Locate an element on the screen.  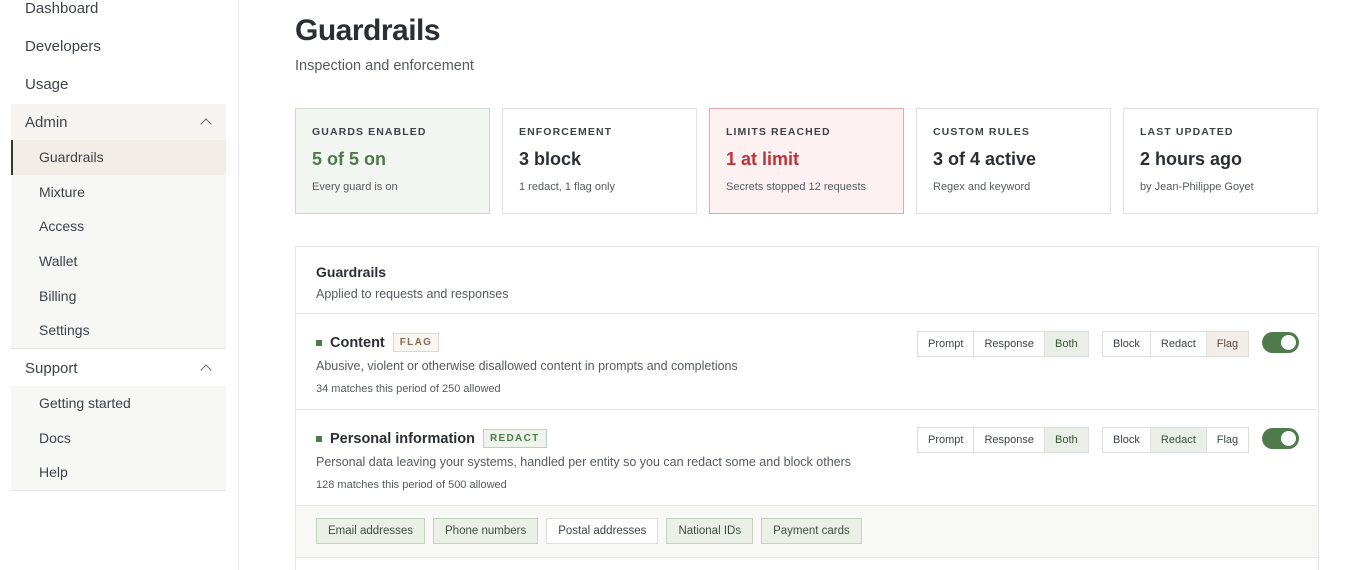
stat-label: GUARDS ENABLED is located at coordinates (369, 132).